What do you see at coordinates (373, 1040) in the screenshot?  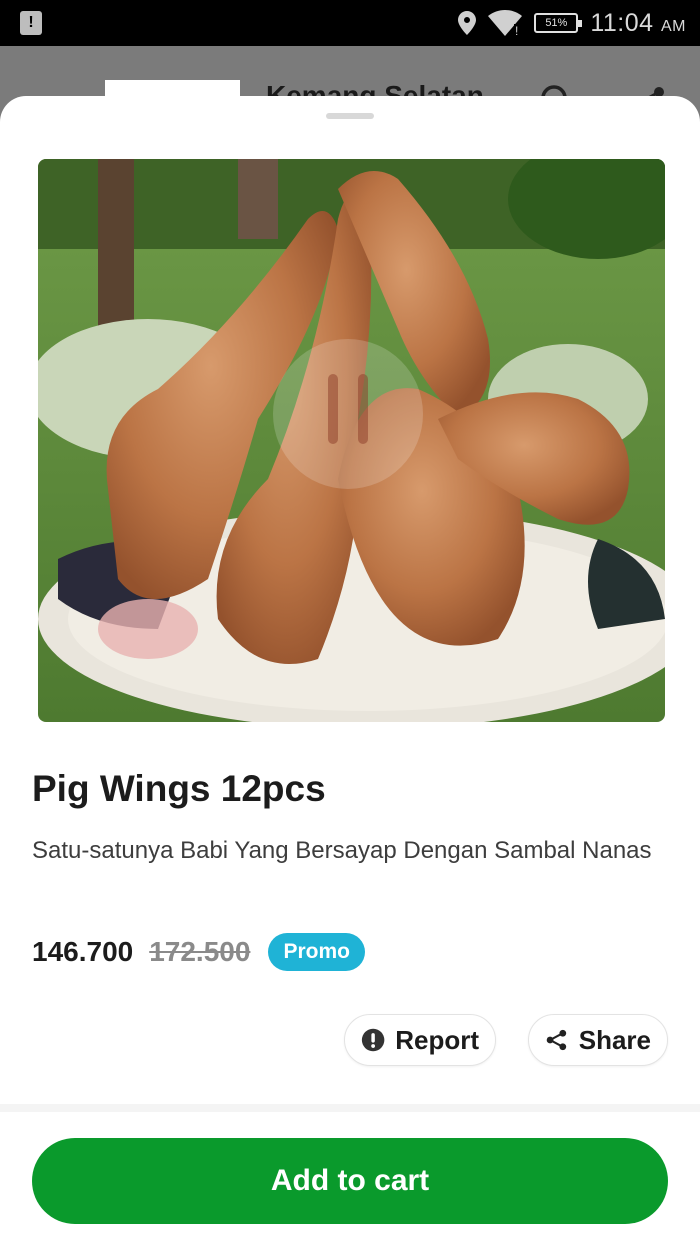 I see `alert-icon` at bounding box center [373, 1040].